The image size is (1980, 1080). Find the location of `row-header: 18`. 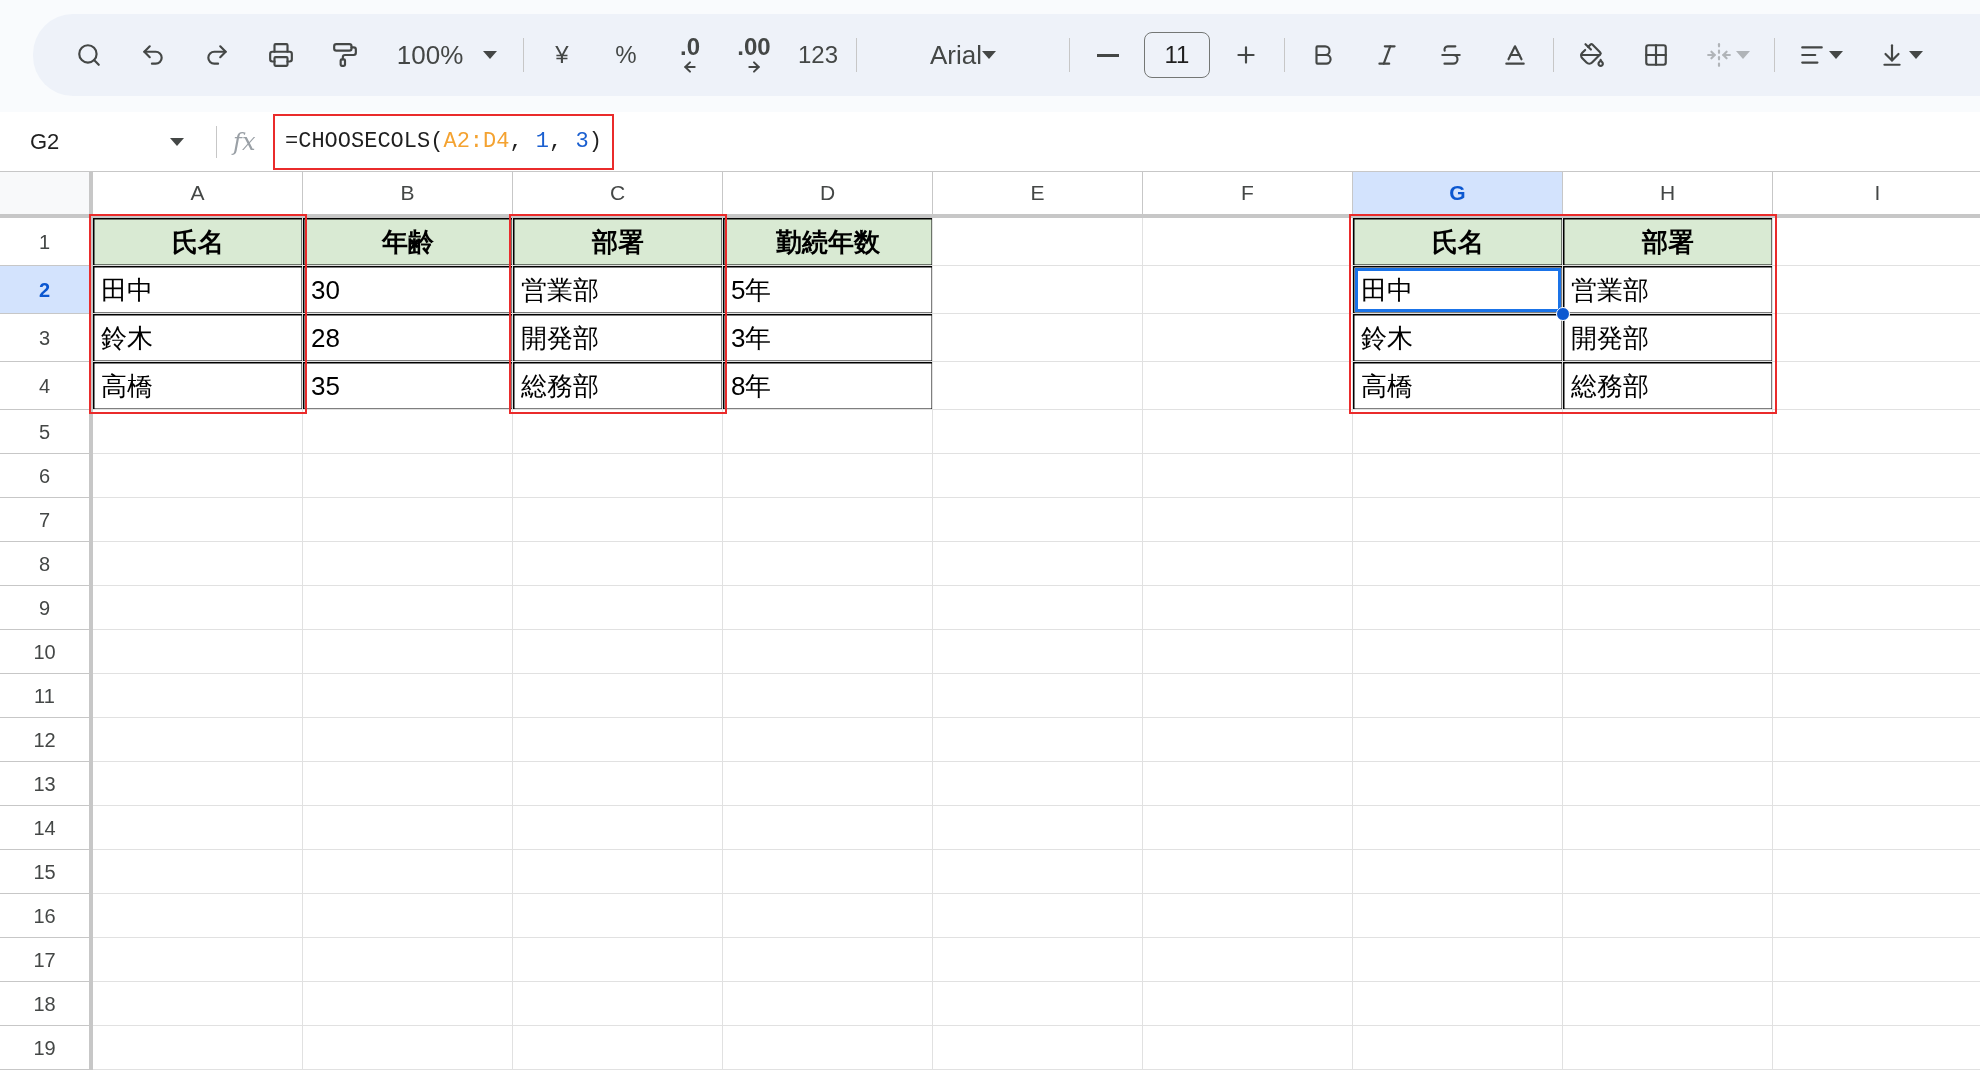

row-header: 18 is located at coordinates (46, 1004).